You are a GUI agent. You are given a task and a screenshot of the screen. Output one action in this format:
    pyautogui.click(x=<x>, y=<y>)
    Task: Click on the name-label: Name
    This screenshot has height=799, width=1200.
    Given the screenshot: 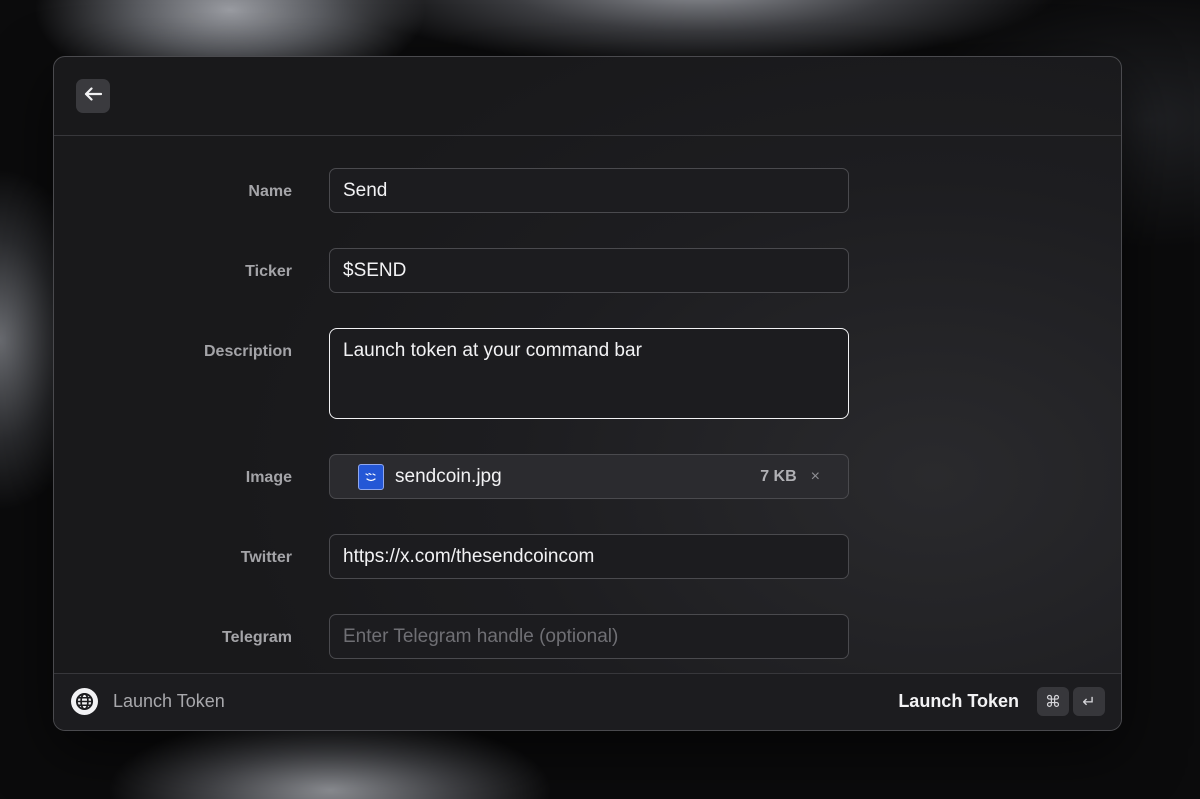 What is the action you would take?
    pyautogui.click(x=270, y=191)
    